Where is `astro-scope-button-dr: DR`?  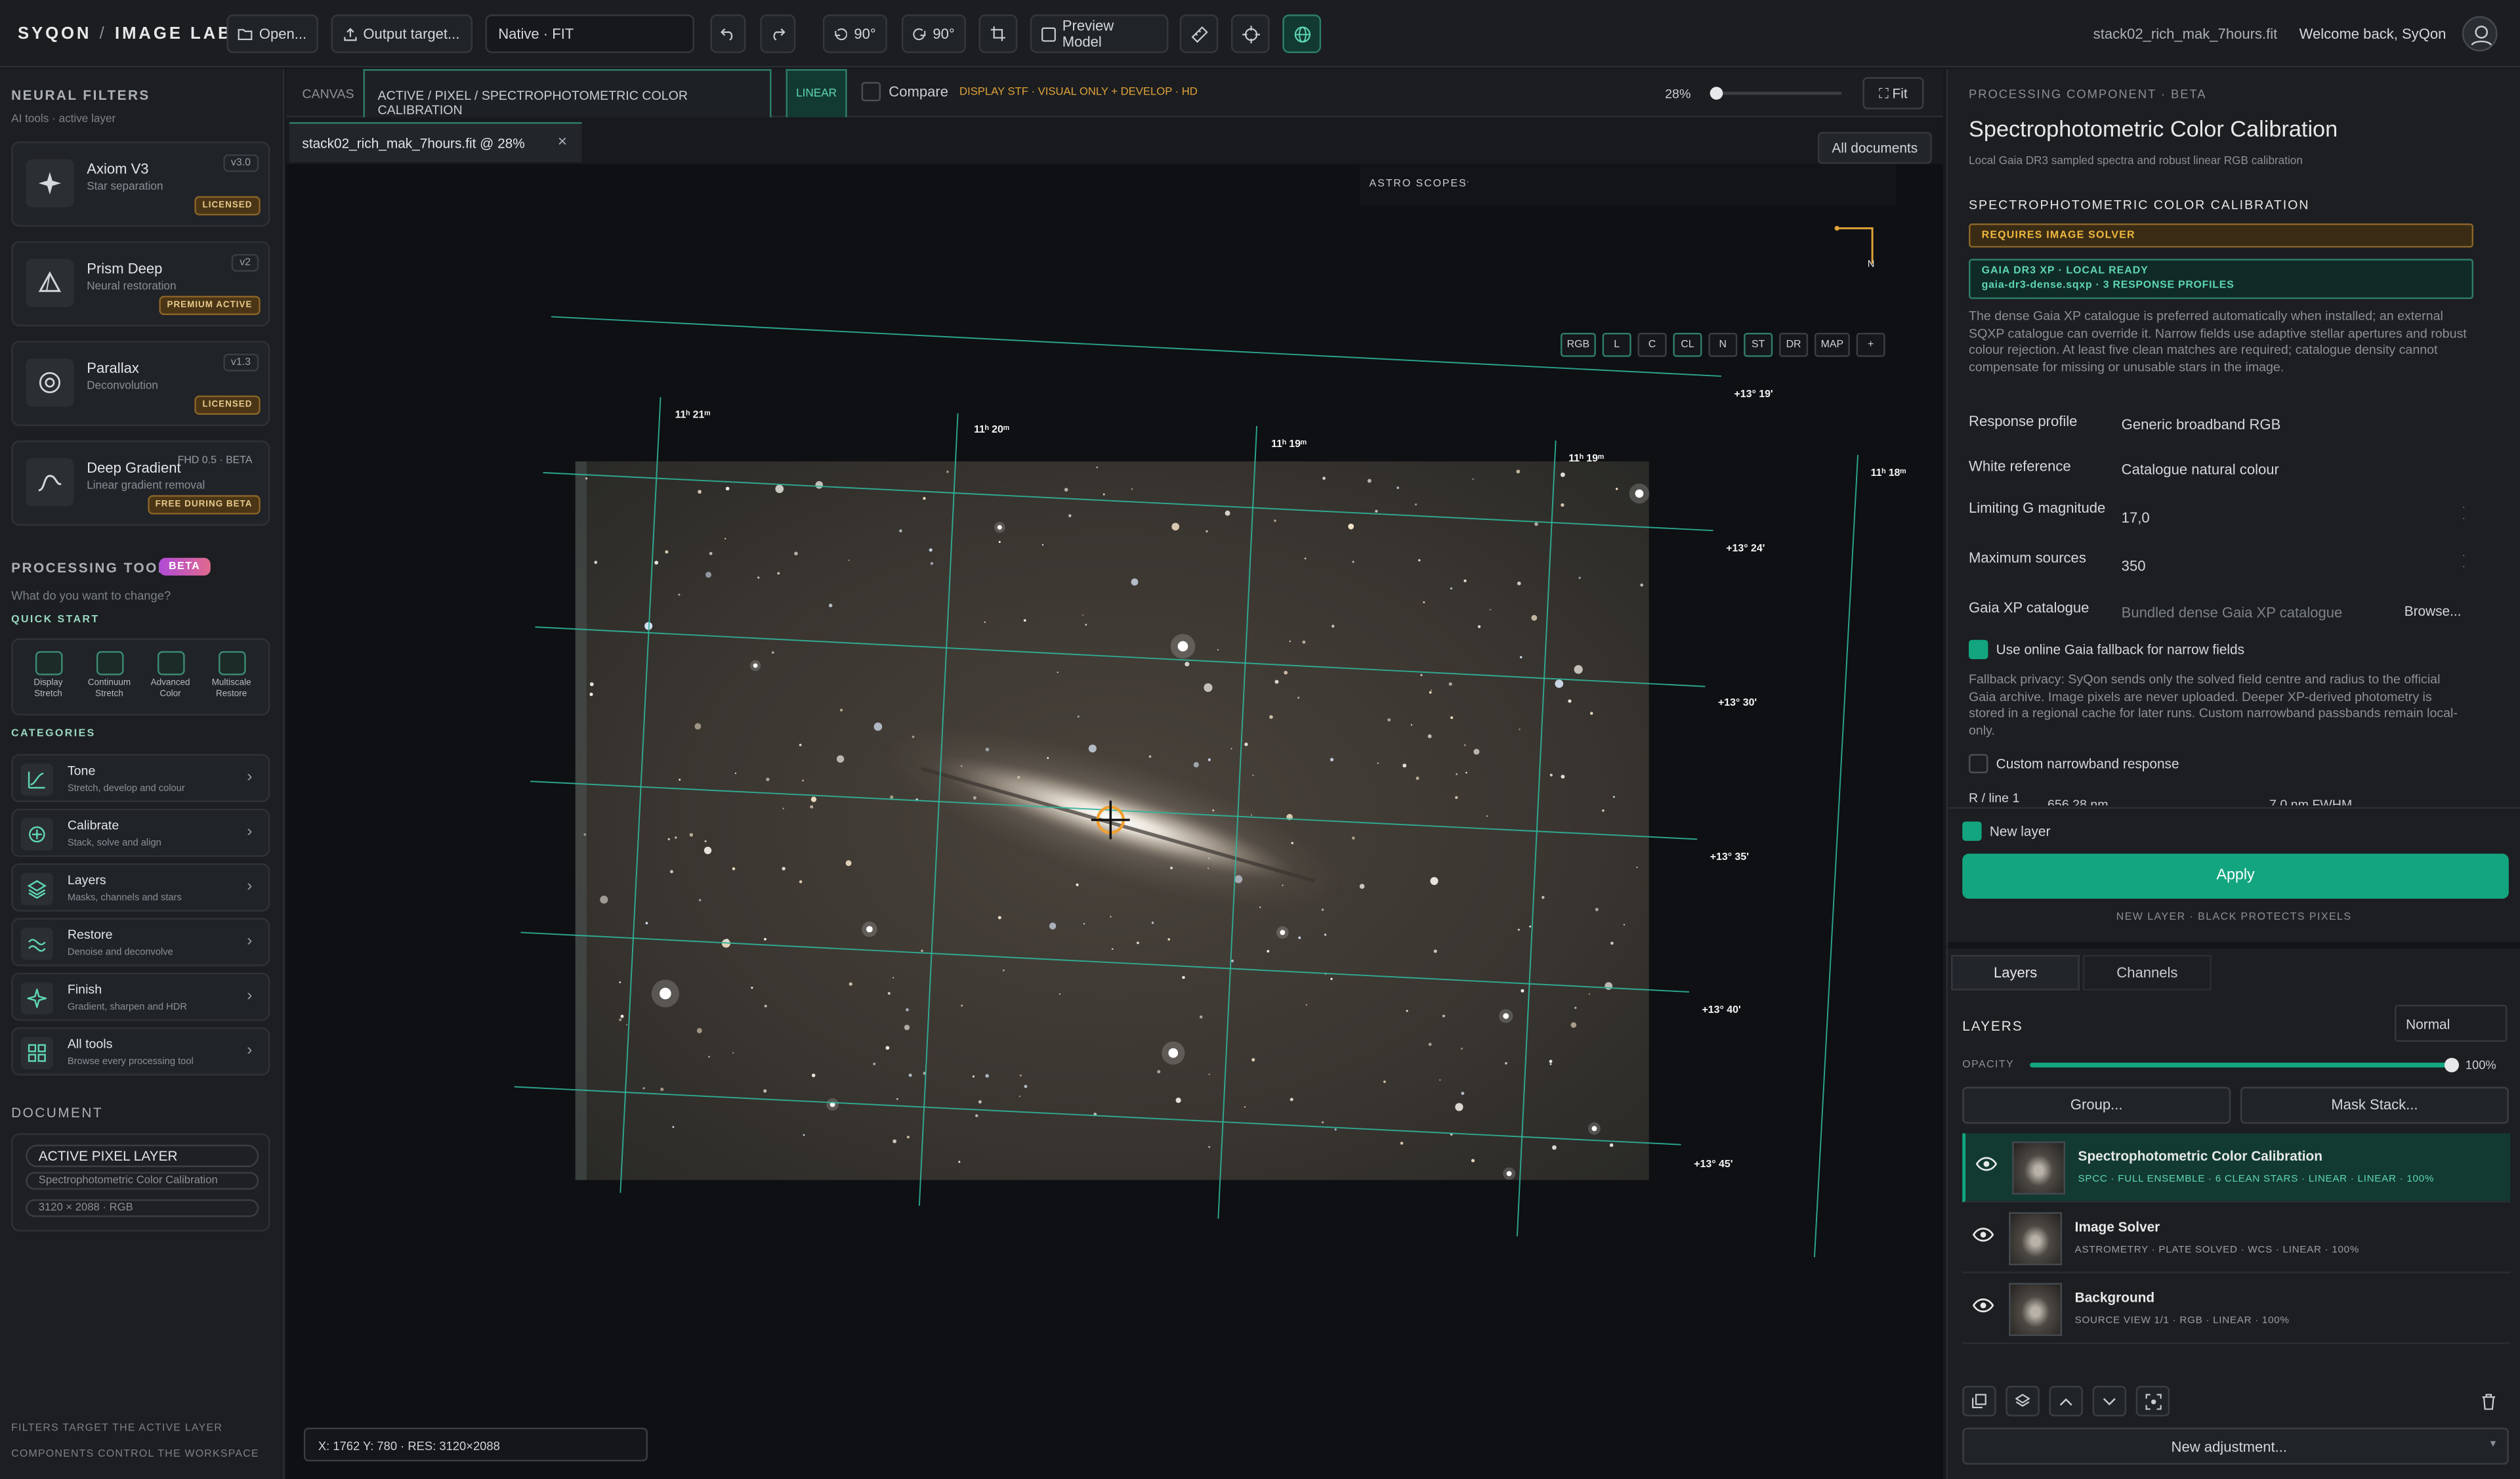
astro-scope-button-dr: DR is located at coordinates (1794, 344).